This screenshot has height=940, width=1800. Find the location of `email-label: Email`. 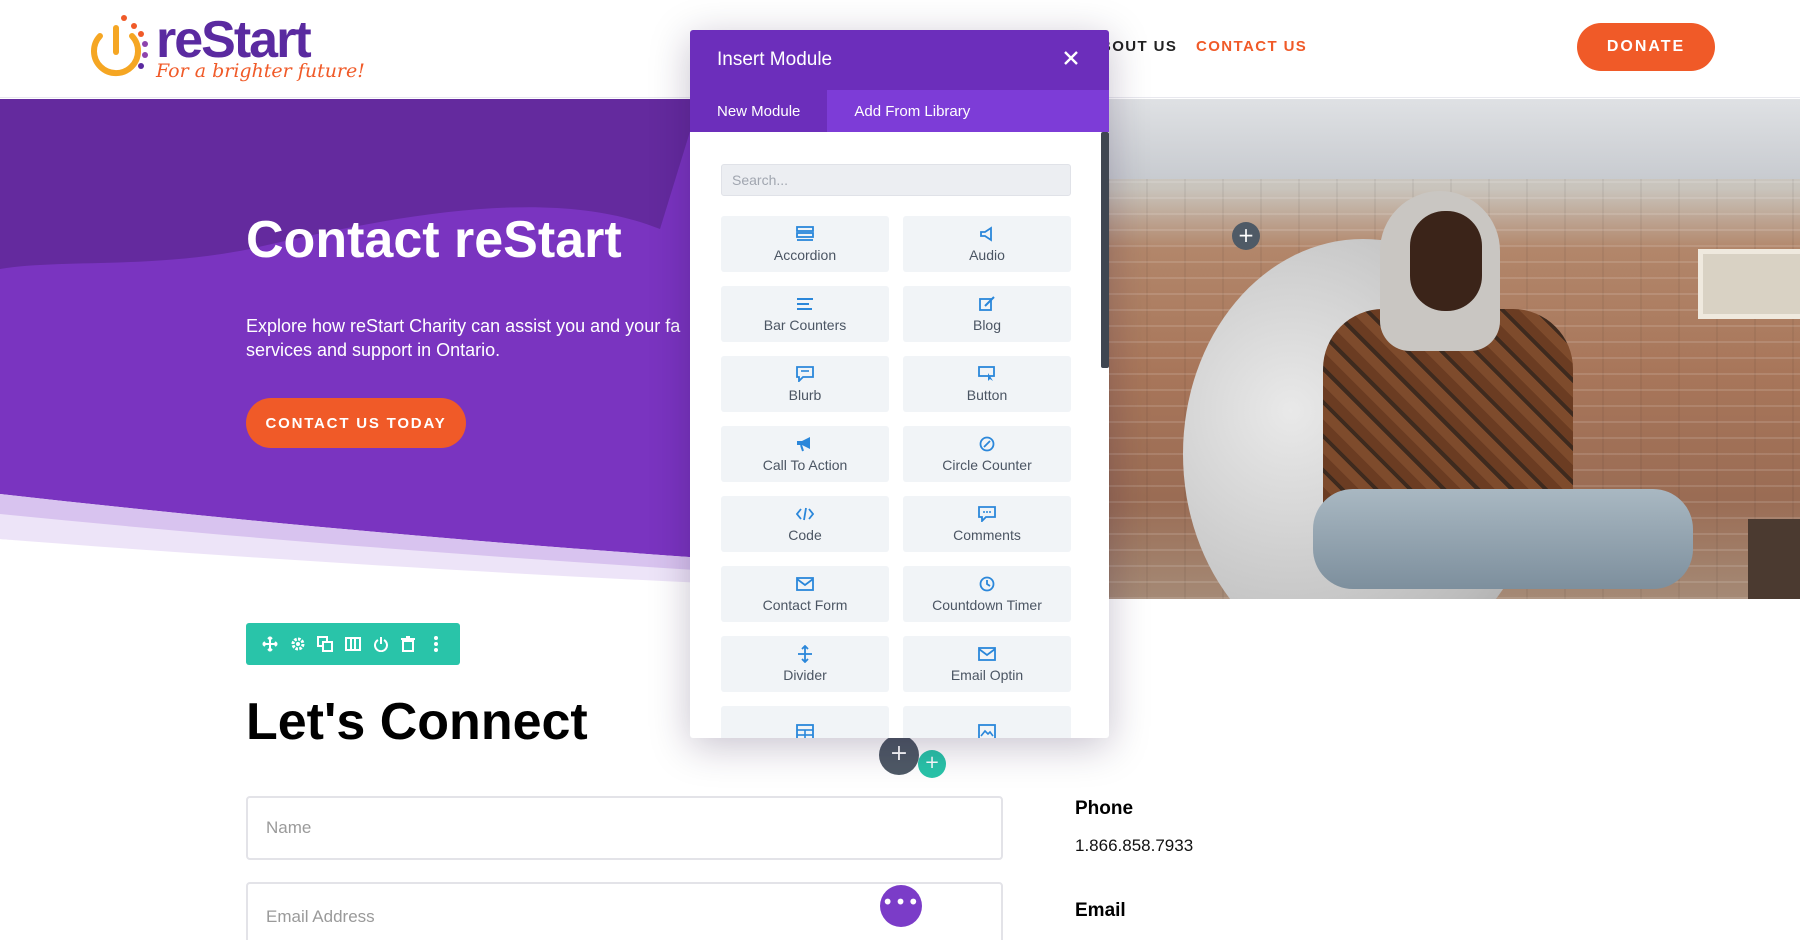

email-label: Email is located at coordinates (1100, 910).